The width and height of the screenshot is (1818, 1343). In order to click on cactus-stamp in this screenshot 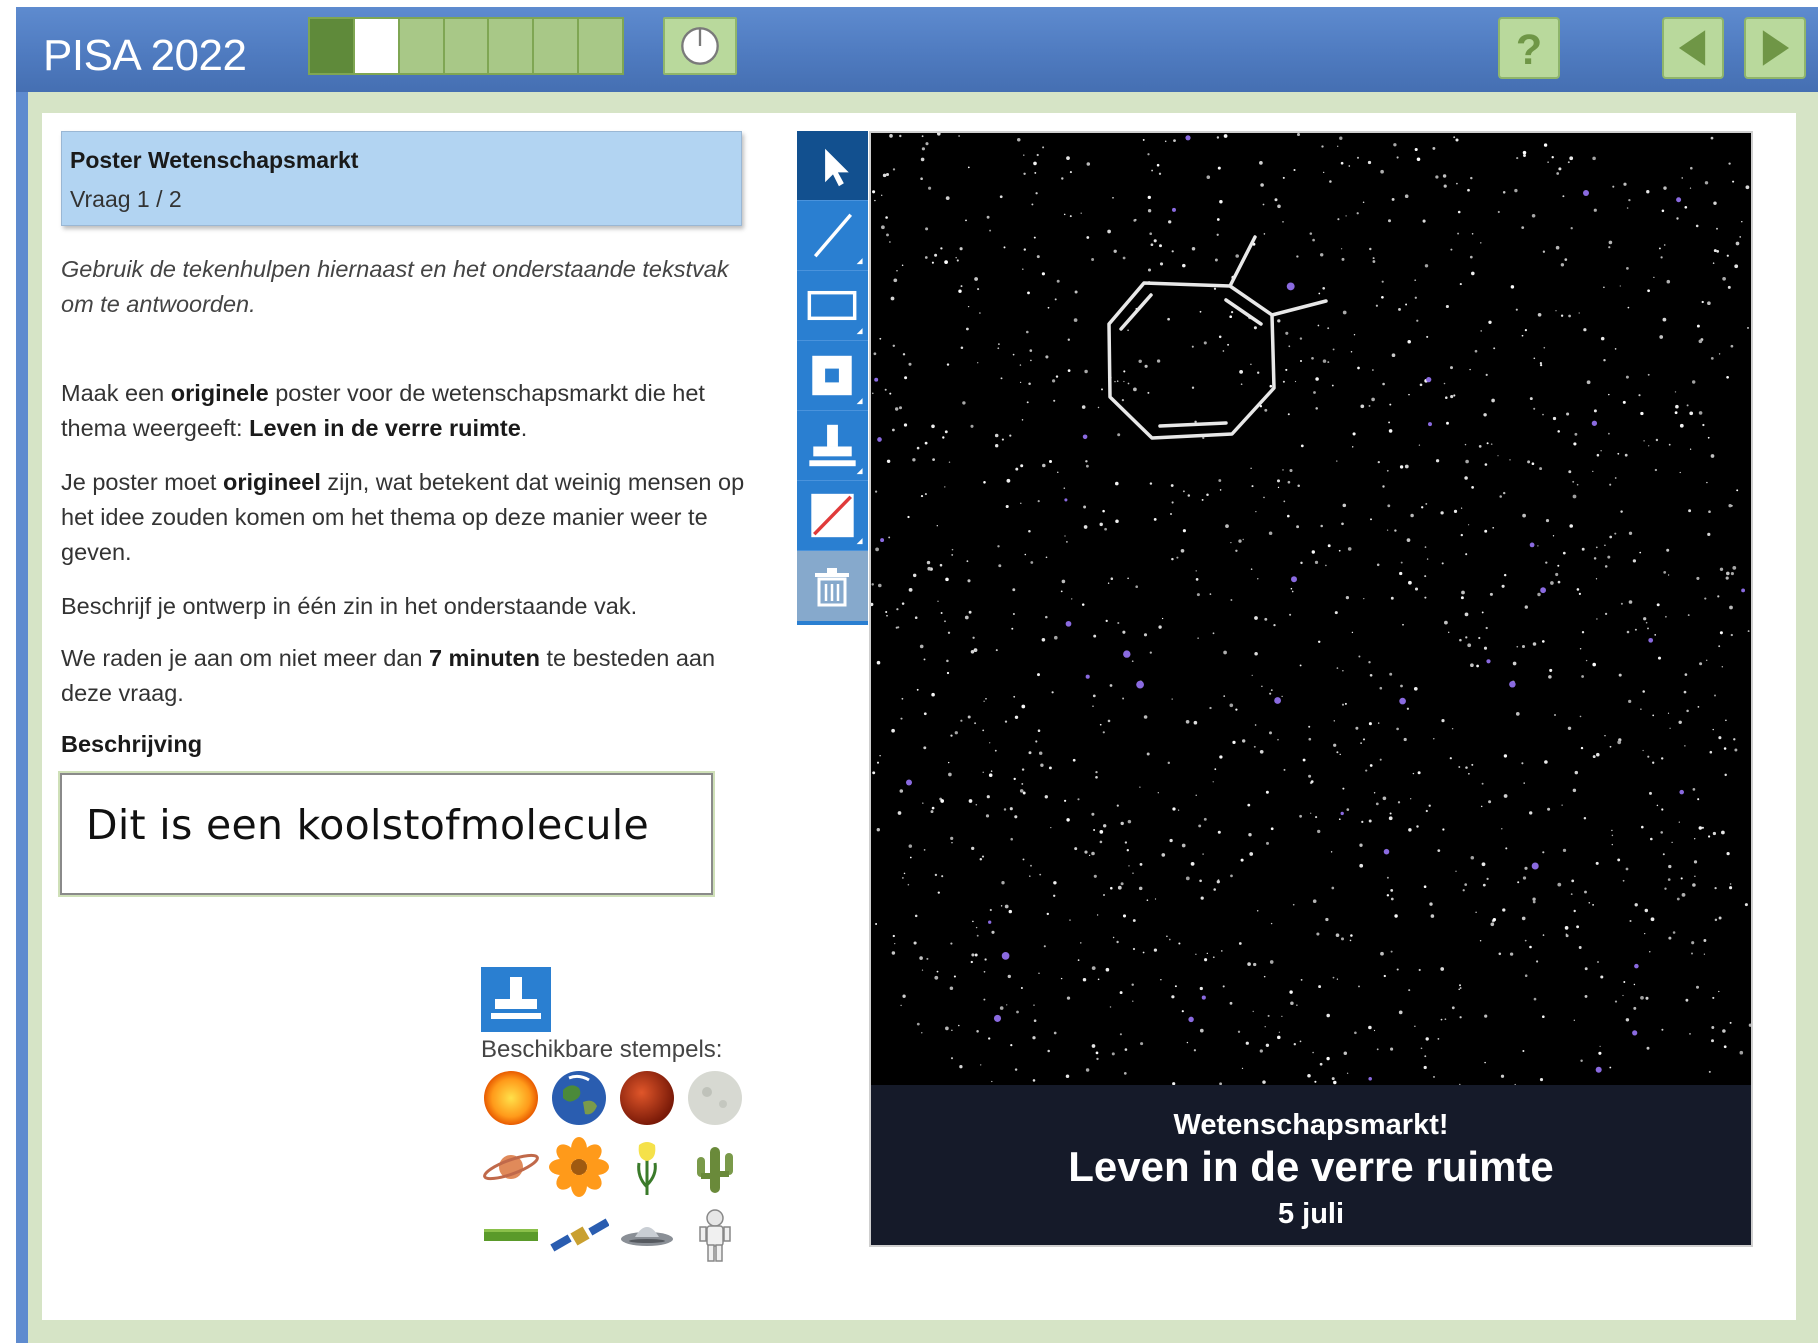, I will do `click(715, 1167)`.